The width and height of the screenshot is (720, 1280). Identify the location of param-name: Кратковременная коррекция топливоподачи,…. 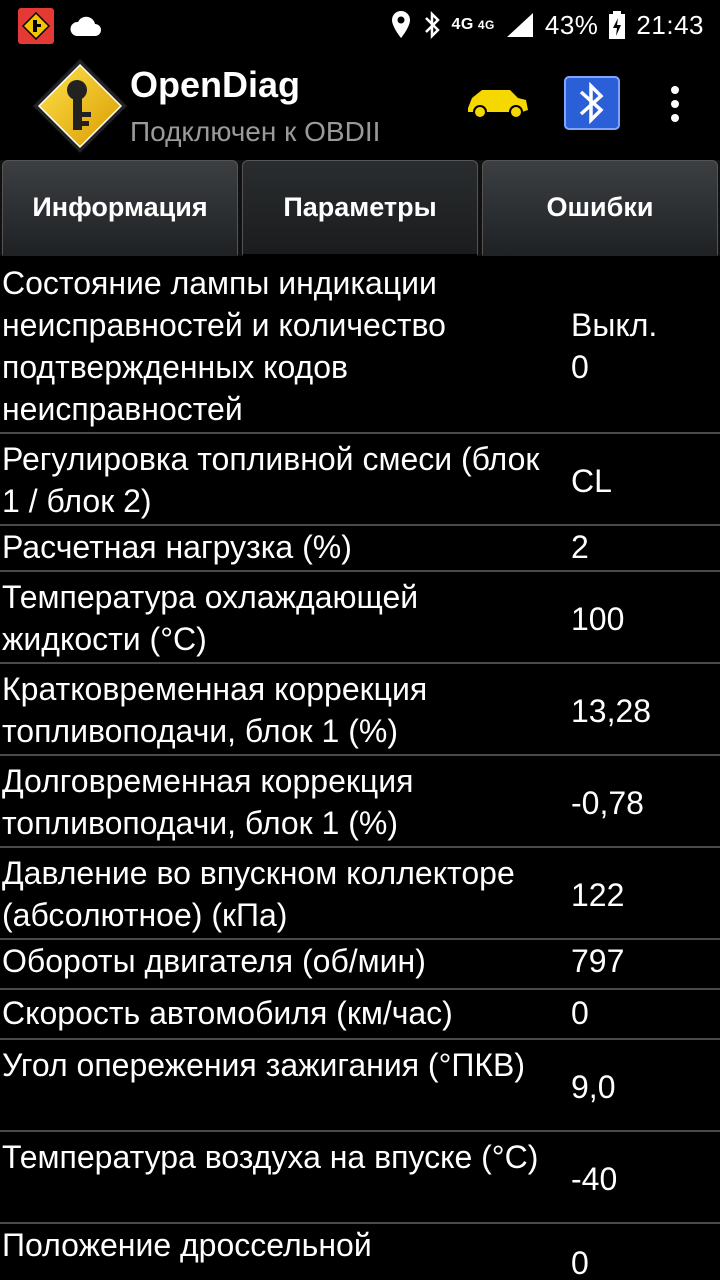
(215, 710).